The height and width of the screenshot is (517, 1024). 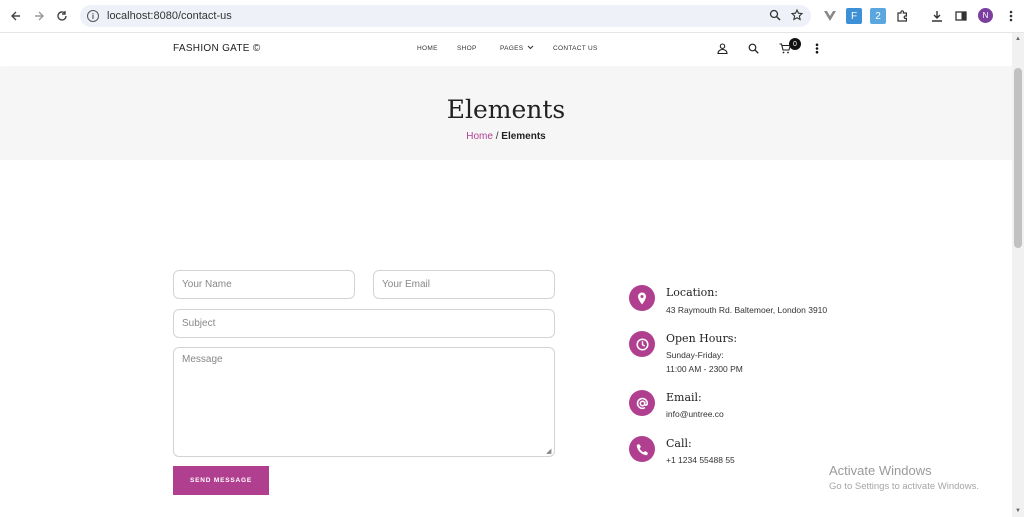 I want to click on scroll-up-icon: ▲, so click(x=1018, y=39).